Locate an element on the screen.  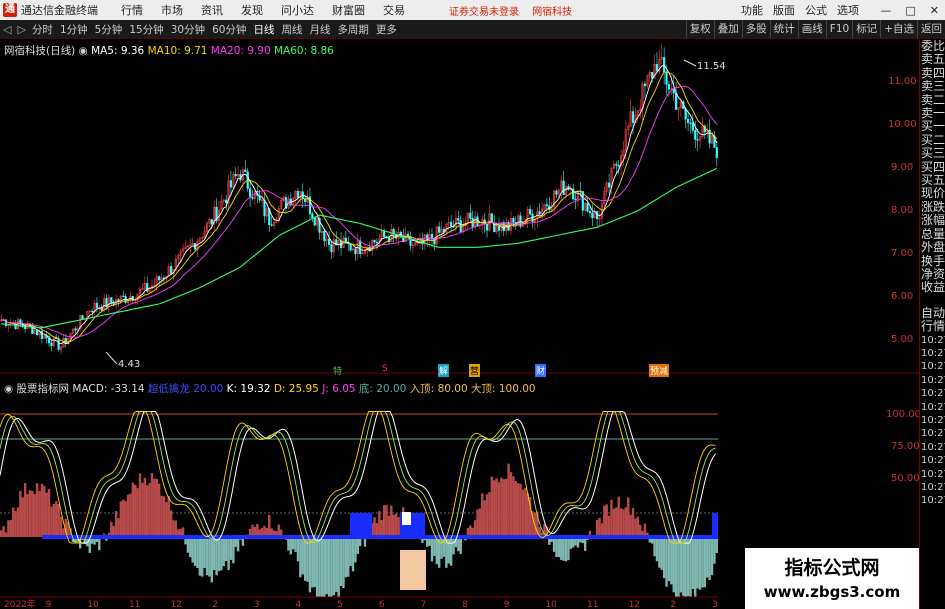
side-item: 涨跌 is located at coordinates (932, 207).